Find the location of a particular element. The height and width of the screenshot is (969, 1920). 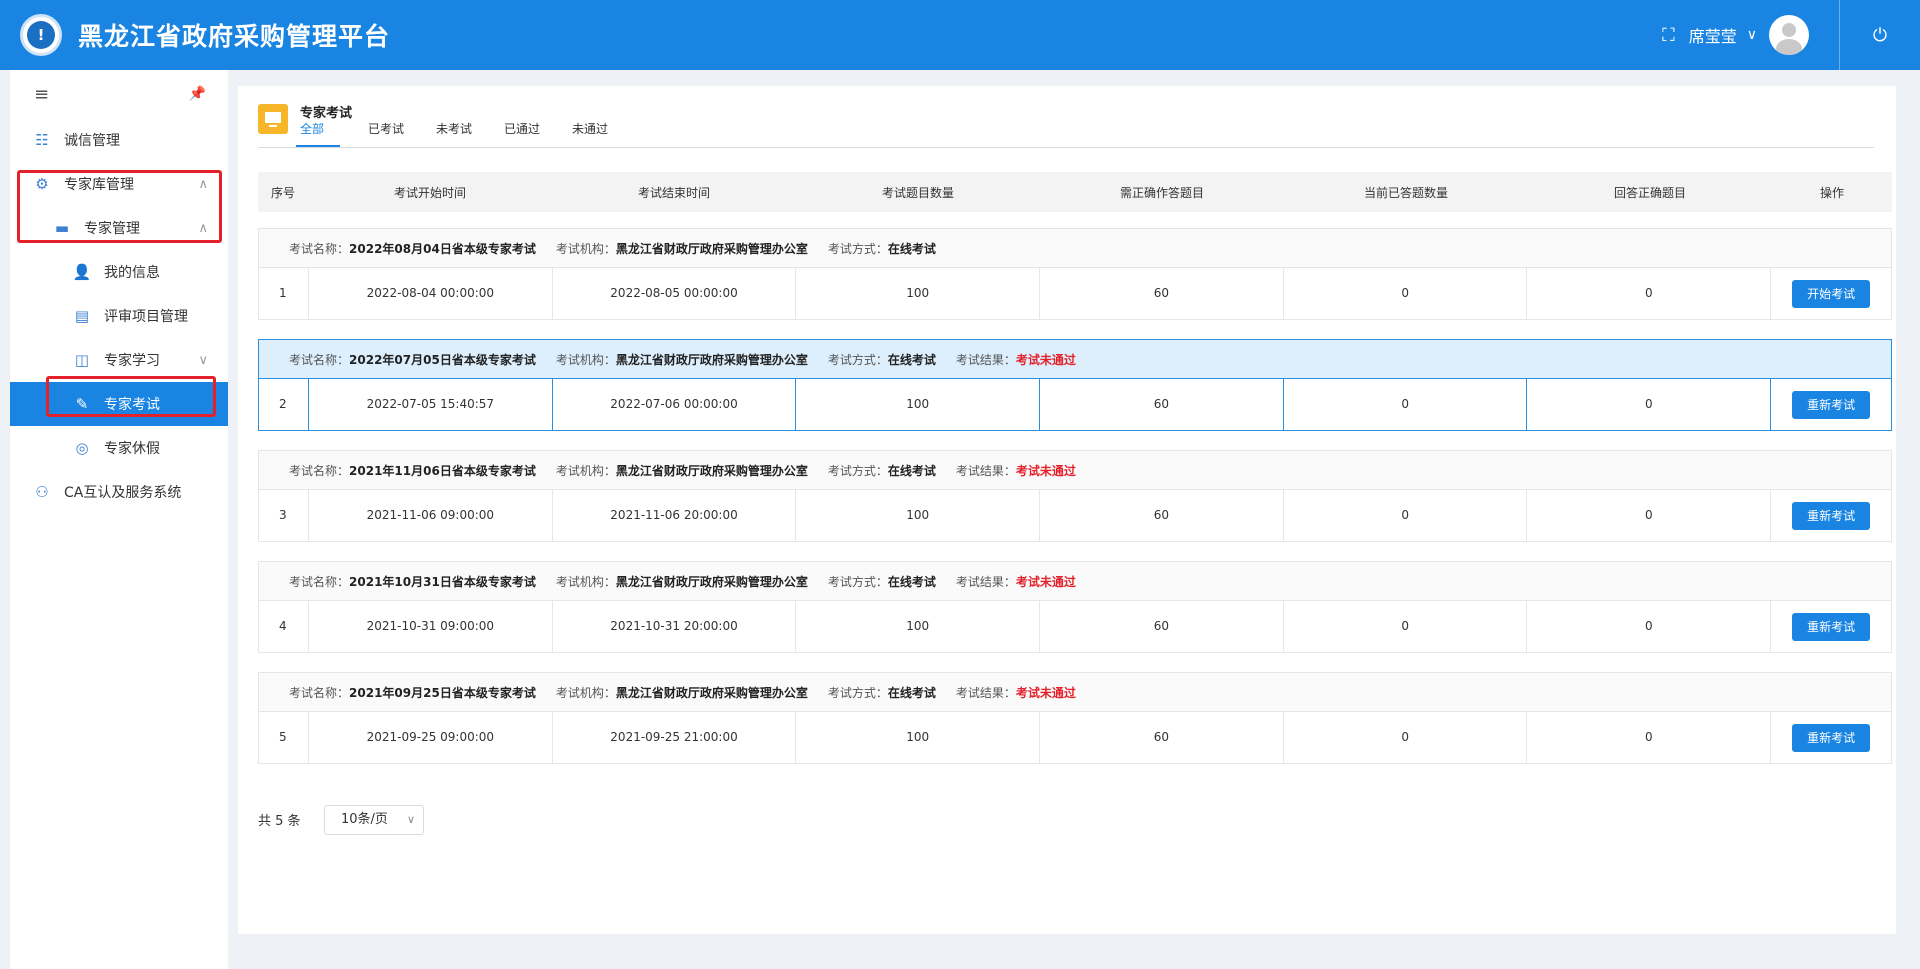

page-size-value: 10条/页 is located at coordinates (364, 819).